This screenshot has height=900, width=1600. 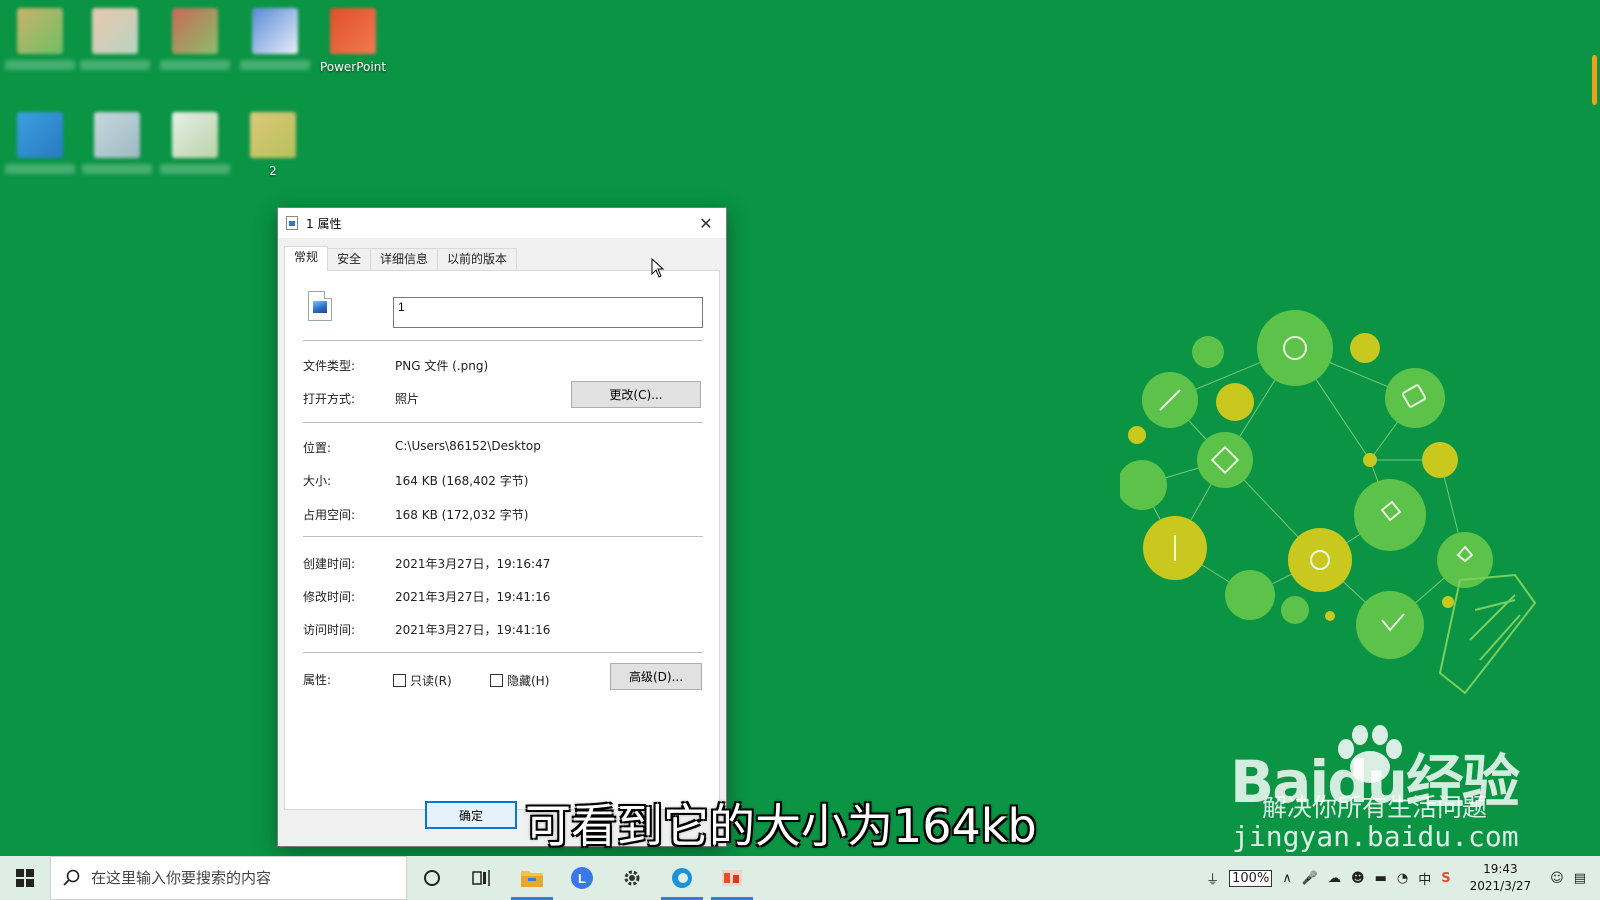 What do you see at coordinates (353, 67) in the screenshot?
I see `desktop-icon-label: PowerPoint` at bounding box center [353, 67].